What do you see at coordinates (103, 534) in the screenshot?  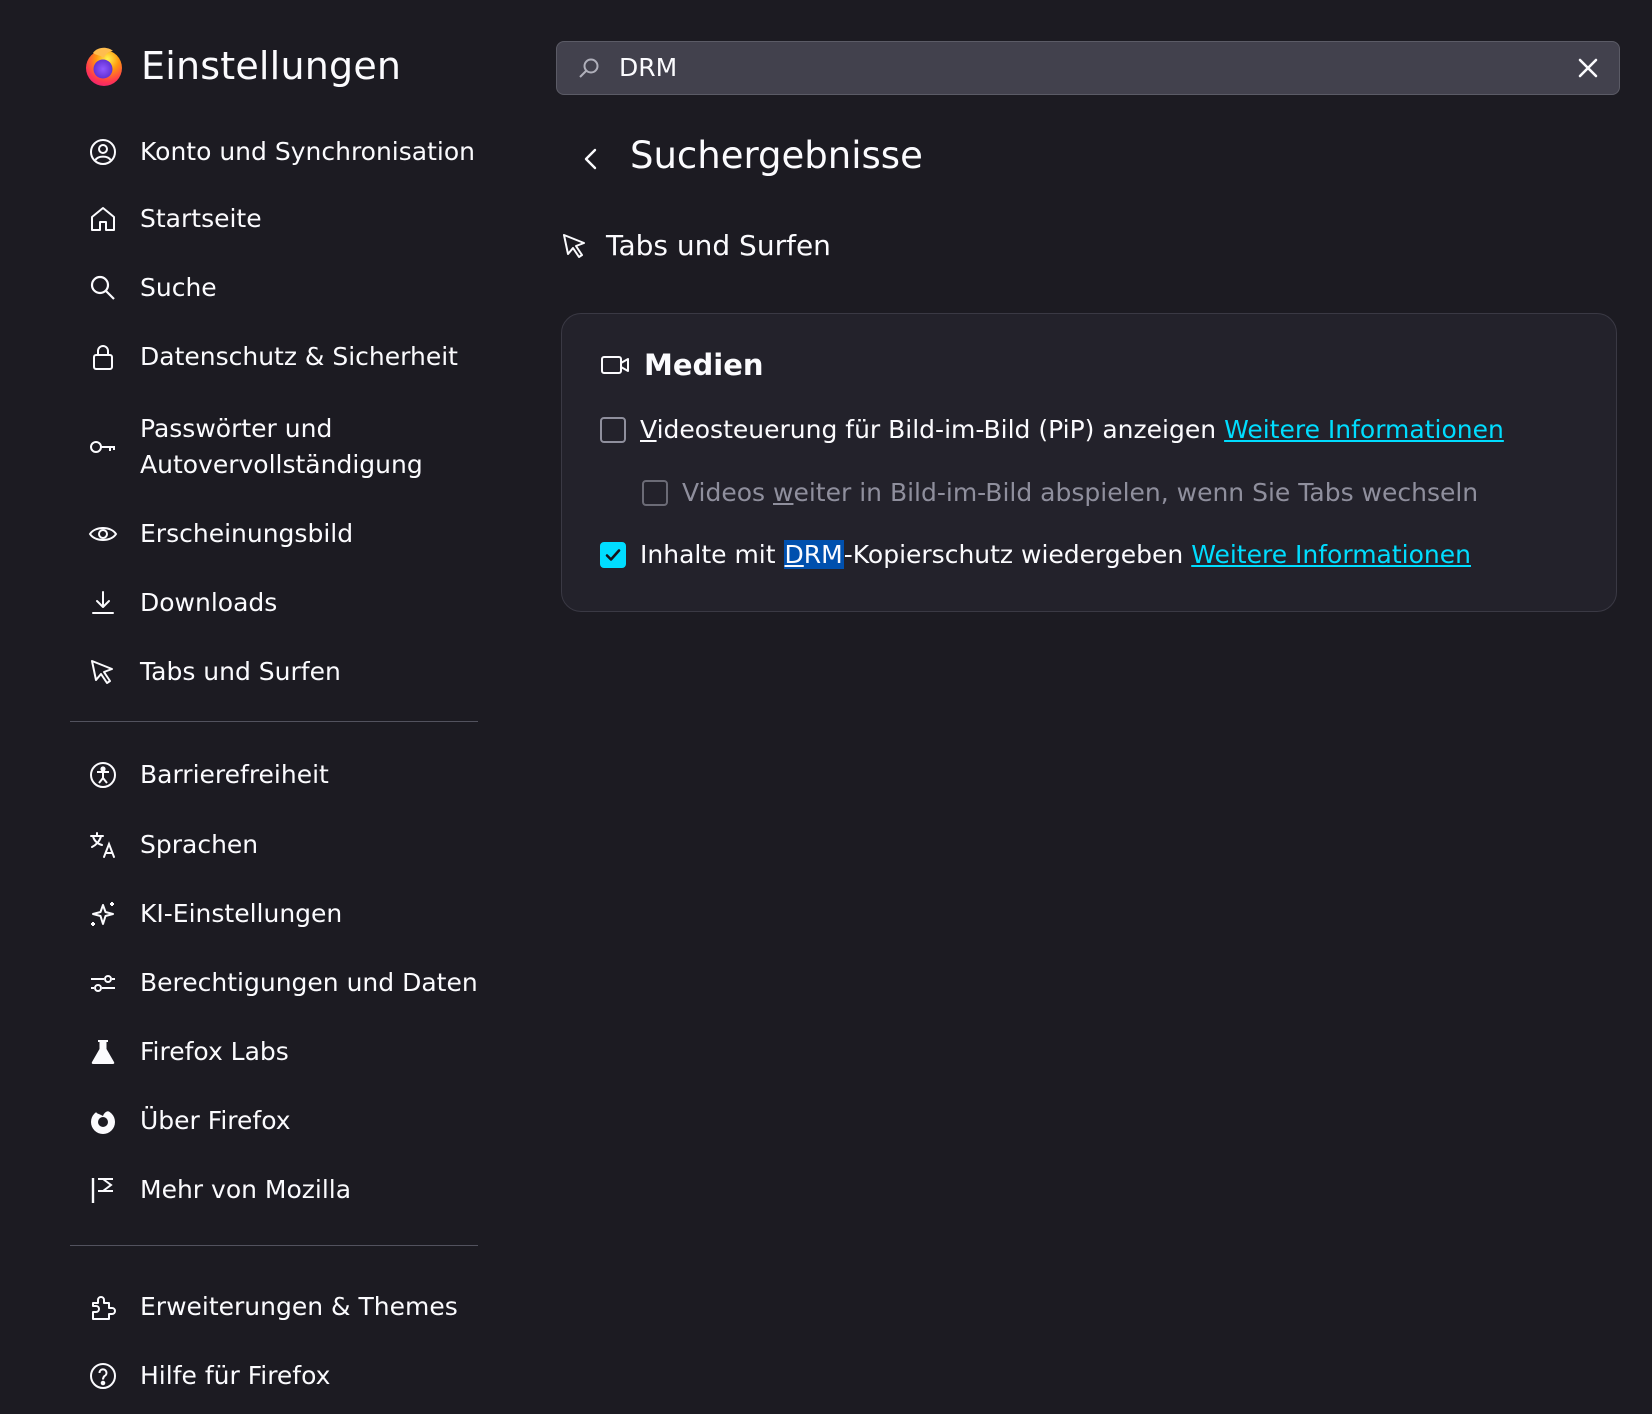 I see `eye-icon` at bounding box center [103, 534].